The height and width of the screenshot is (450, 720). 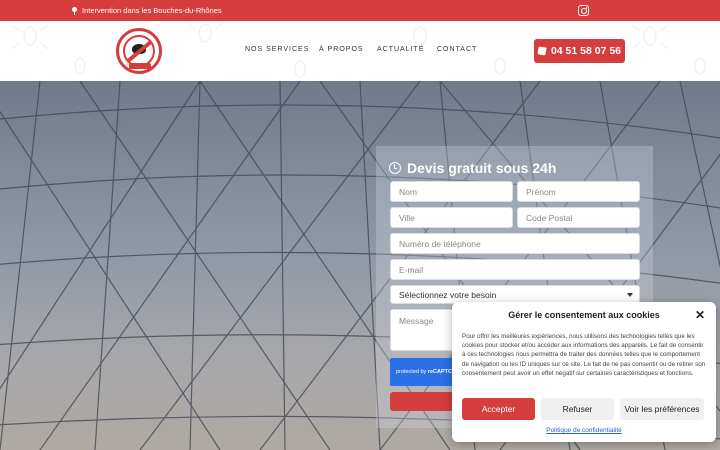 I want to click on phone-icon, so click(x=542, y=51).